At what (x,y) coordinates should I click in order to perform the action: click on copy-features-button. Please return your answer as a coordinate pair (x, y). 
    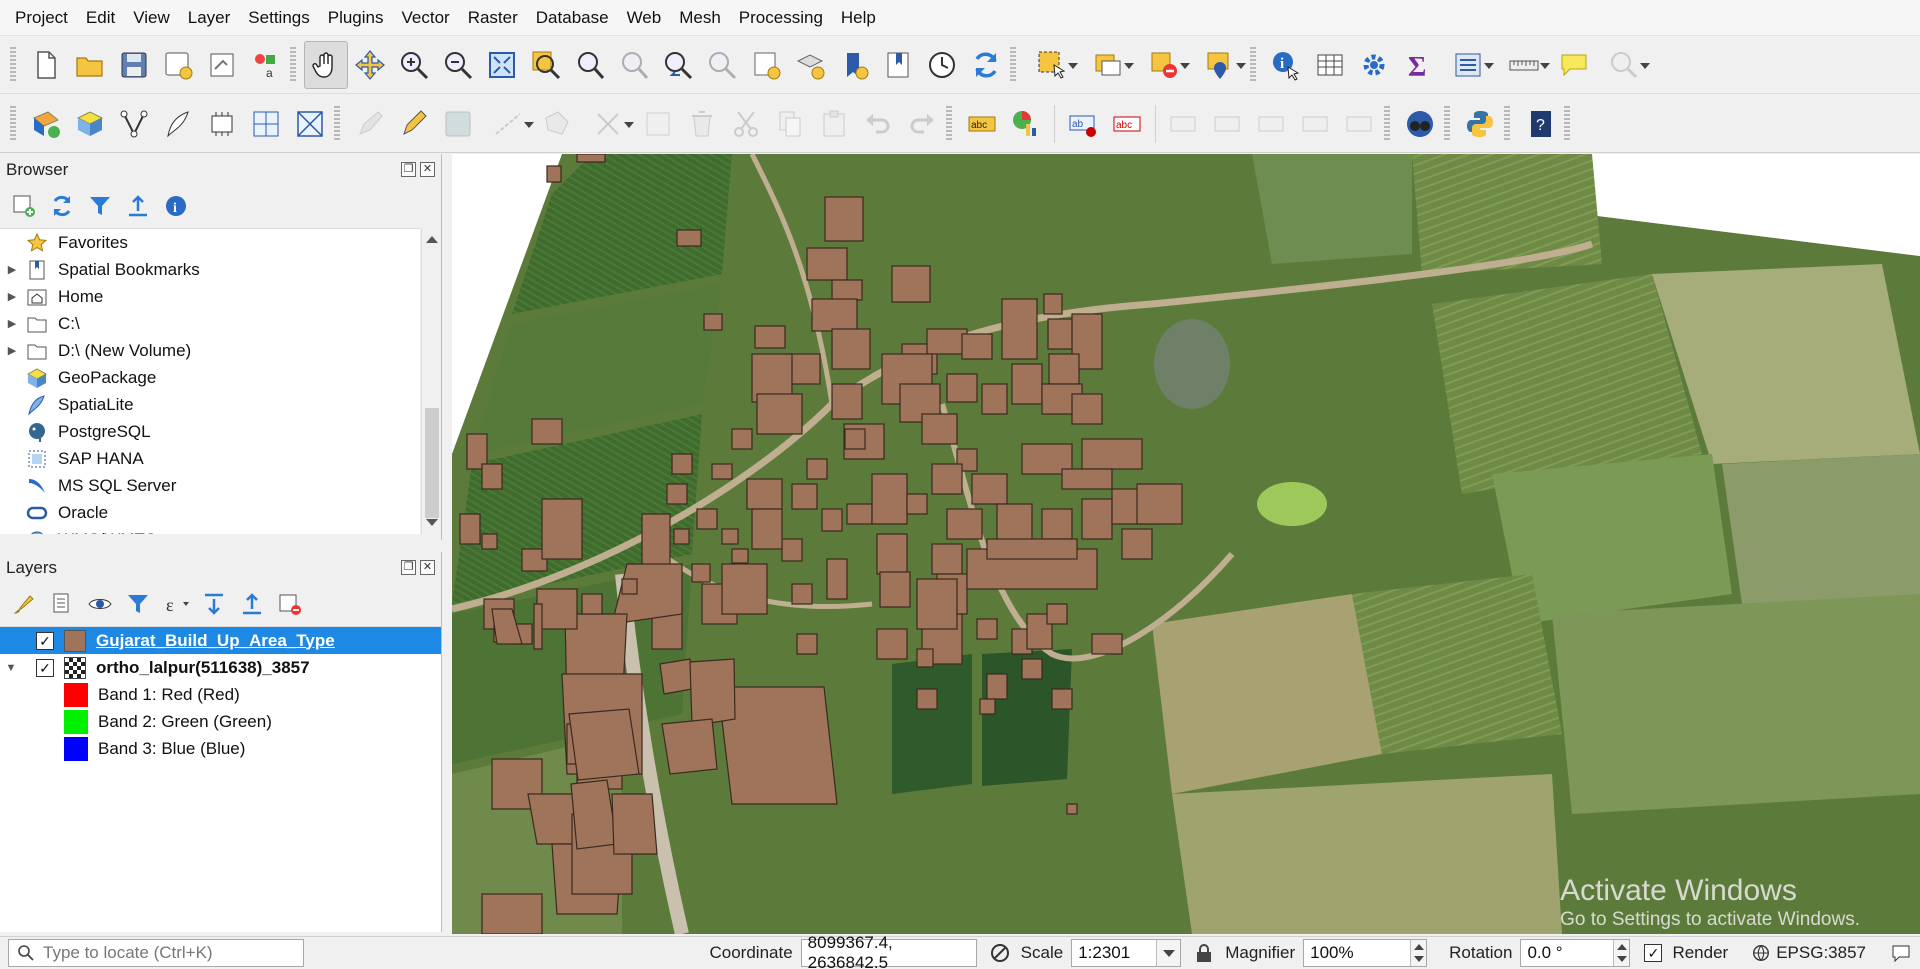
    Looking at the image, I should click on (790, 124).